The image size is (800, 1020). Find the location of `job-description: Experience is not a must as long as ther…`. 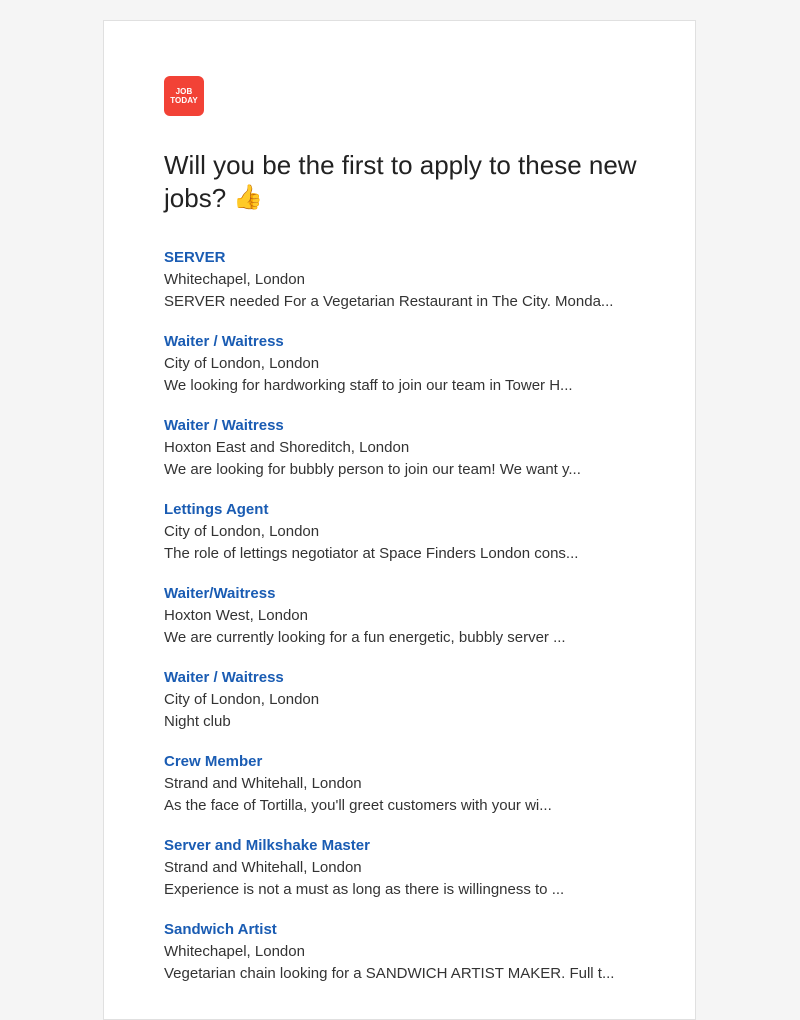

job-description: Experience is not a must as long as ther… is located at coordinates (364, 889).